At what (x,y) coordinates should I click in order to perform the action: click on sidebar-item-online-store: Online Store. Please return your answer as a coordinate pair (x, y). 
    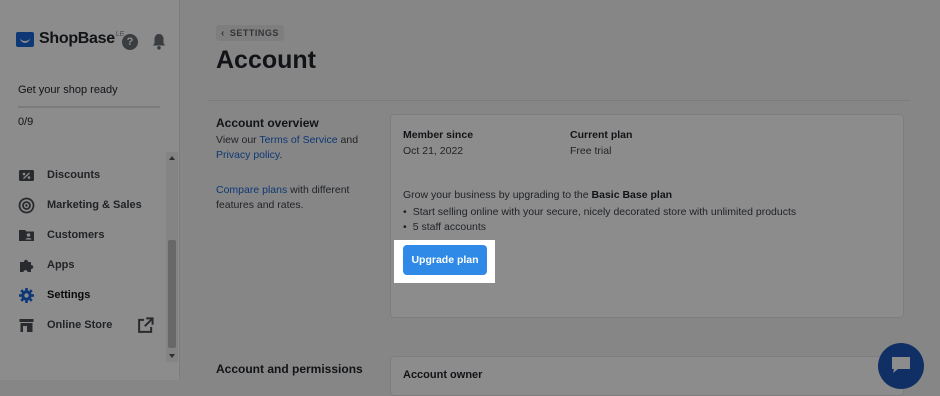
    Looking at the image, I should click on (83, 325).